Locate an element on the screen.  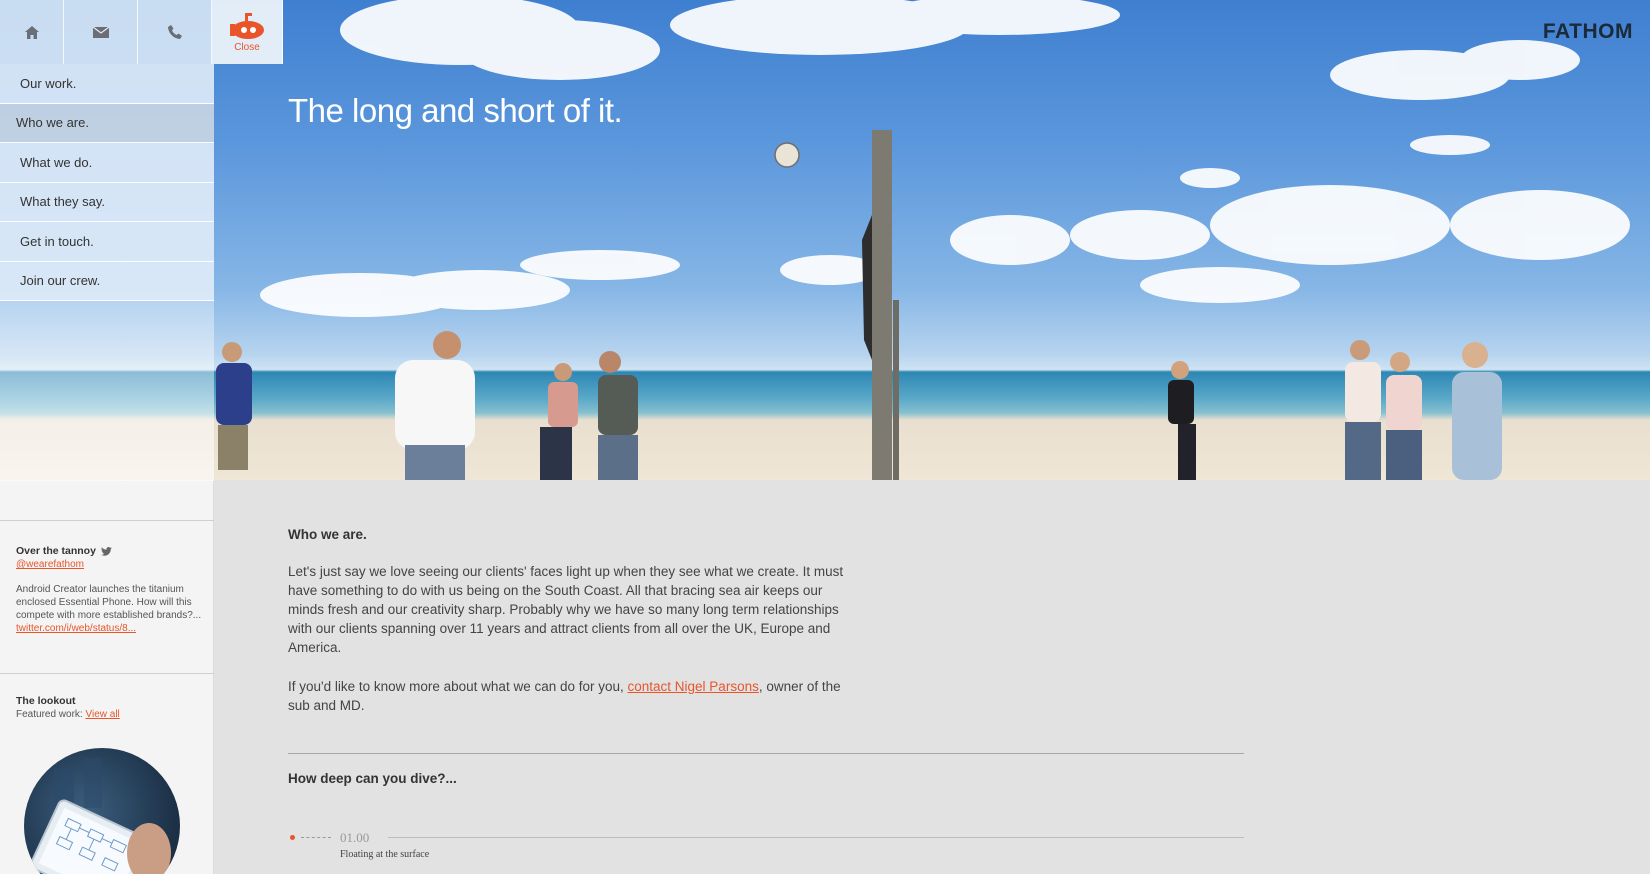
tannoy-heading: Over the tannoy is located at coordinates (56, 551).